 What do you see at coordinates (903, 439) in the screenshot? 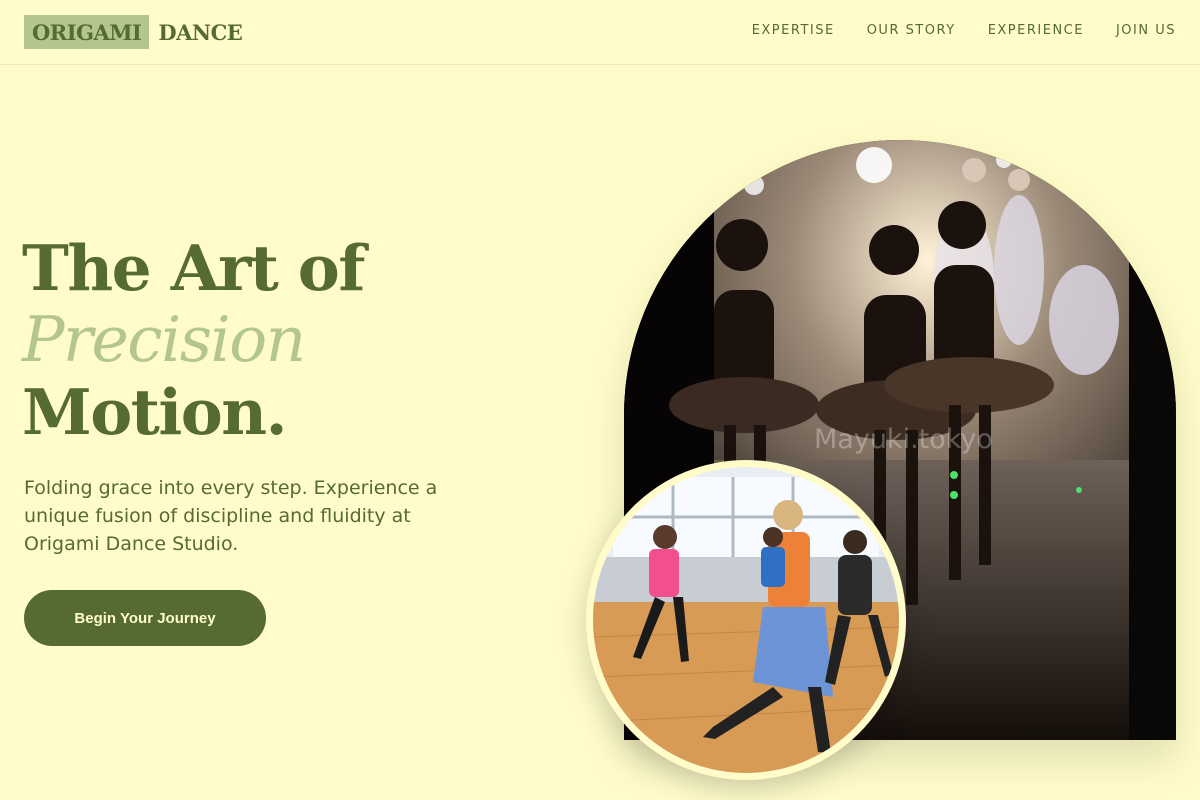
I see `photo-watermark: Mayuki.tokyo` at bounding box center [903, 439].